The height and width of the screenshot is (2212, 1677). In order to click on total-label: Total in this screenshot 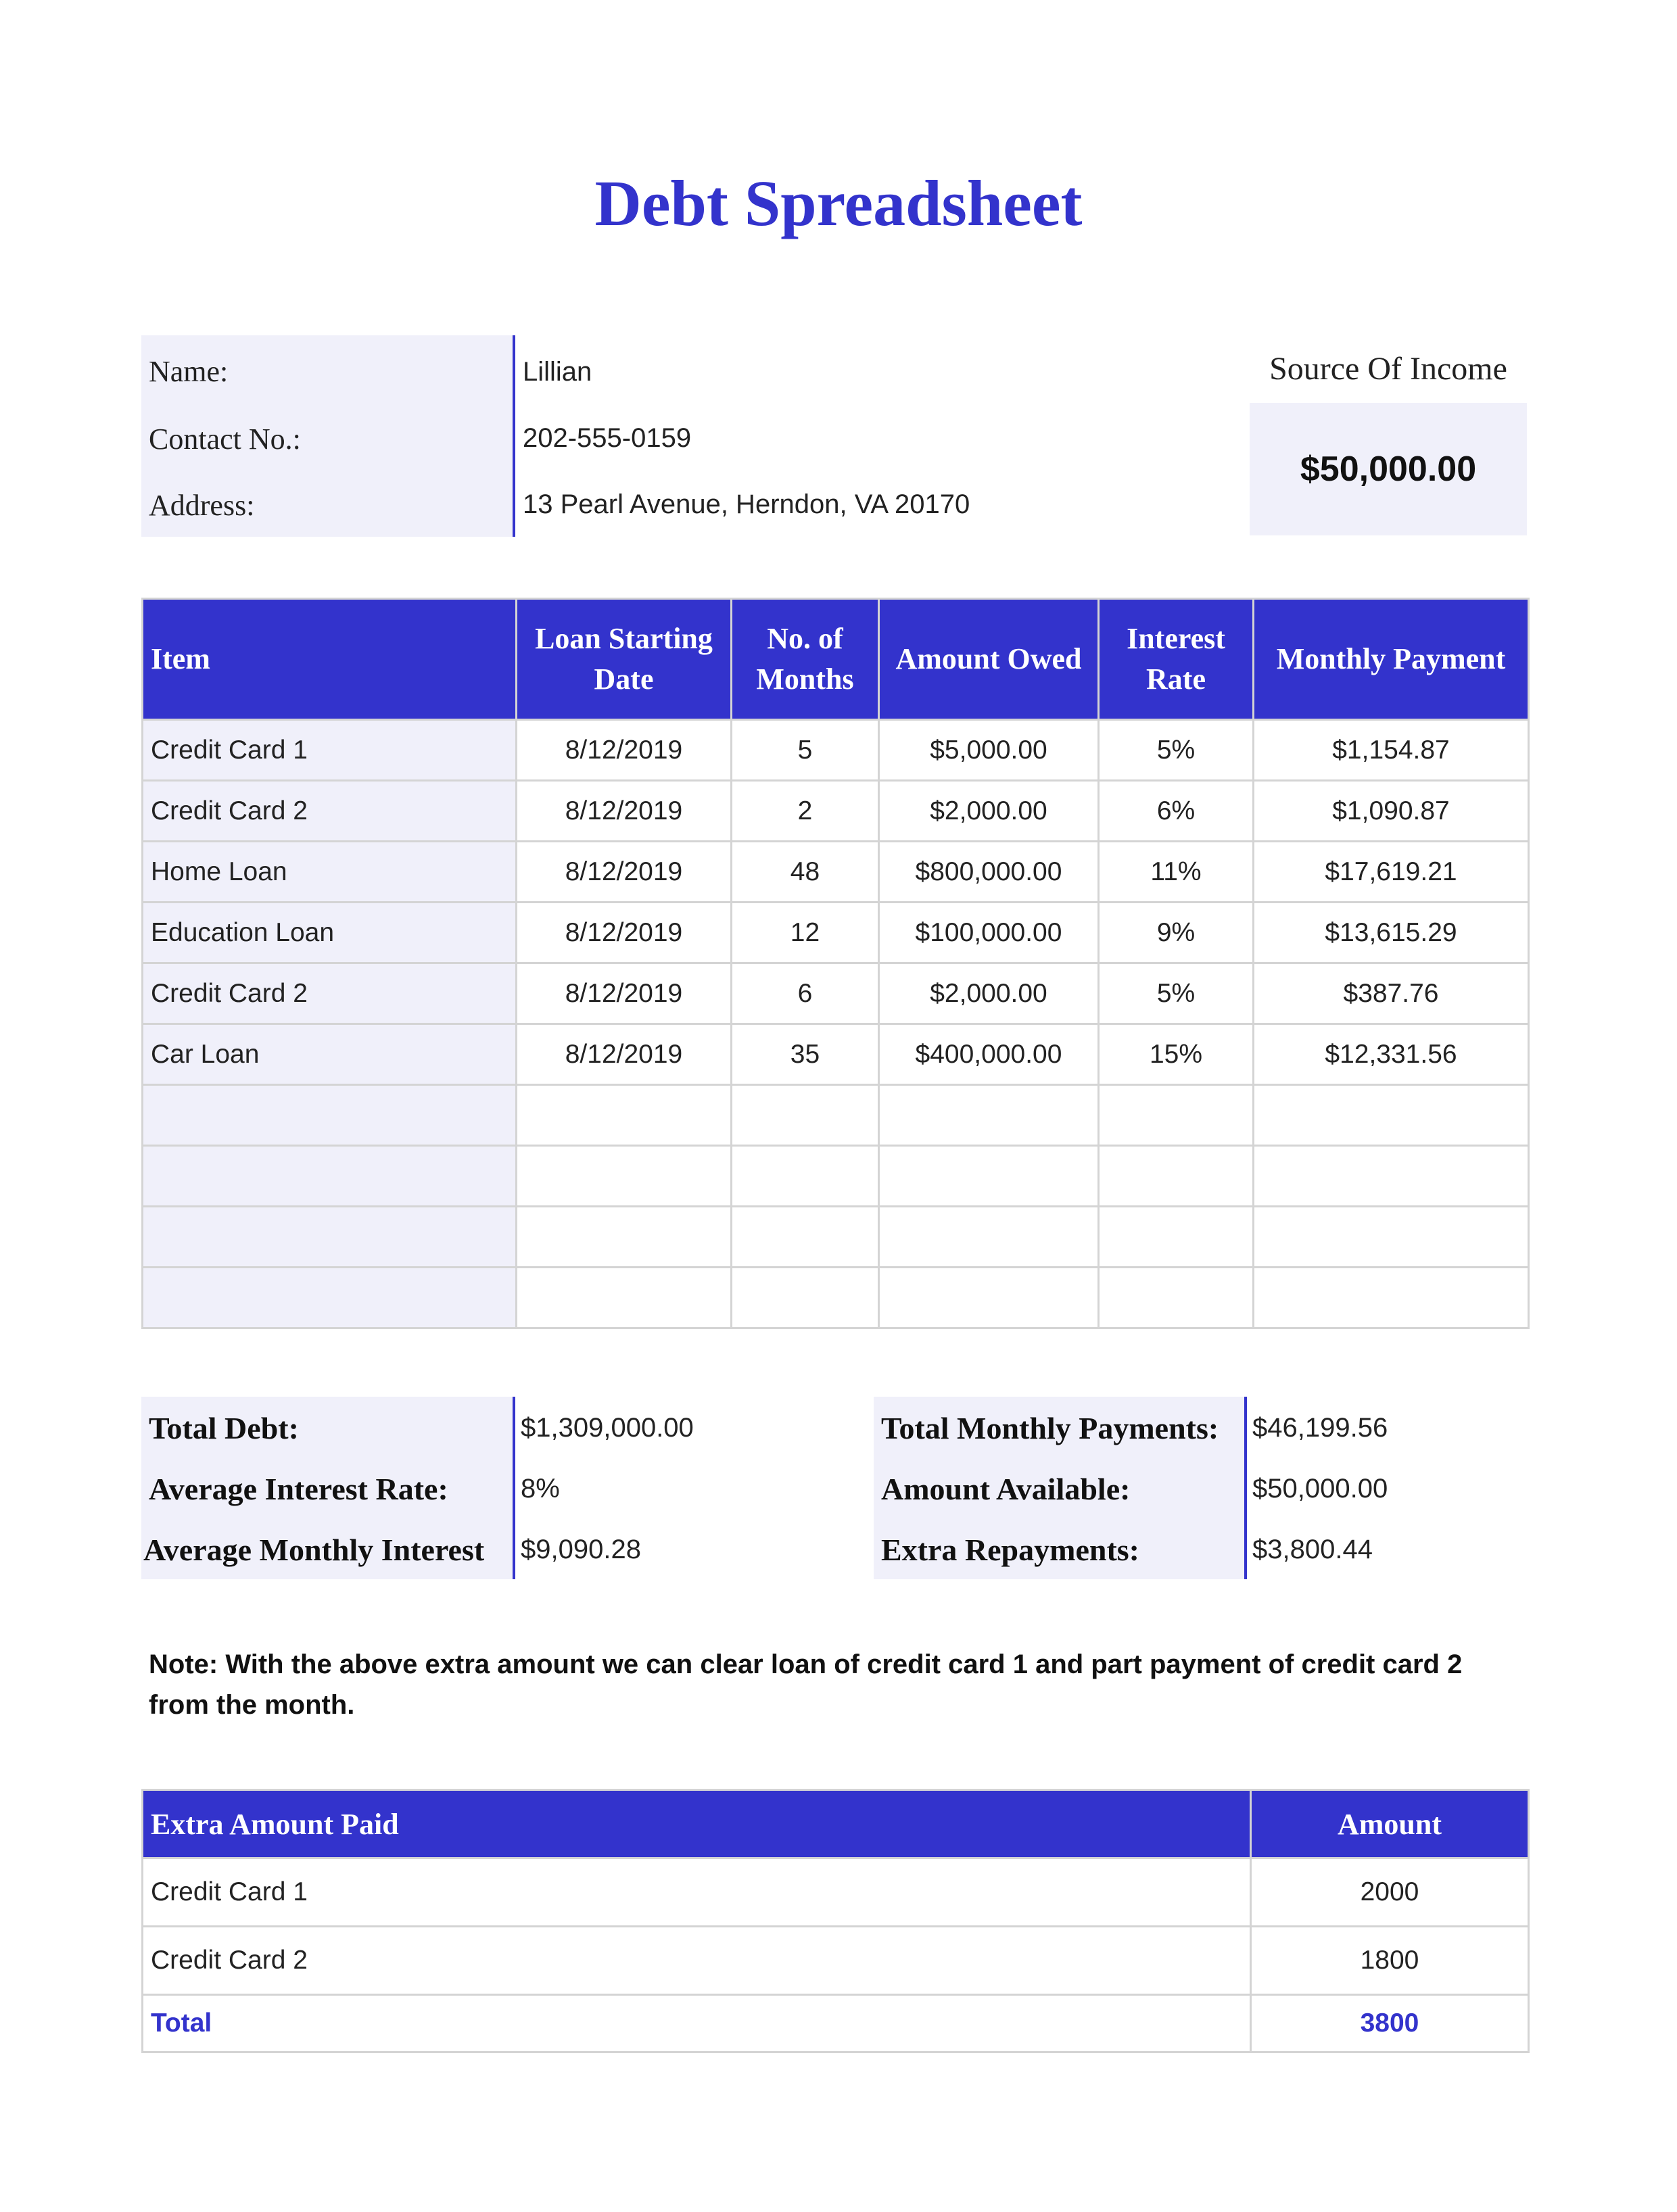, I will do `click(697, 2024)`.